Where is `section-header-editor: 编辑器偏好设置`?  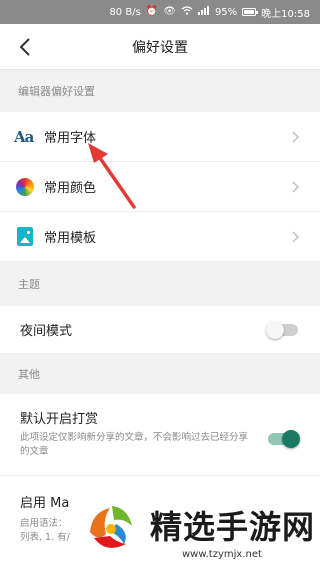 section-header-editor: 编辑器偏好设置 is located at coordinates (160, 91).